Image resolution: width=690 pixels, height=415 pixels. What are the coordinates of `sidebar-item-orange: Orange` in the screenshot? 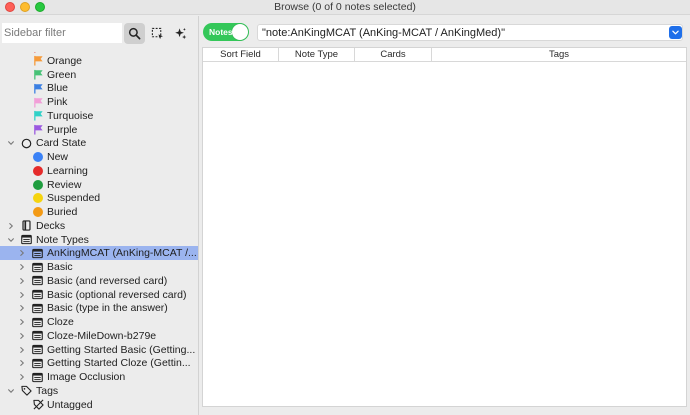 It's located at (99, 61).